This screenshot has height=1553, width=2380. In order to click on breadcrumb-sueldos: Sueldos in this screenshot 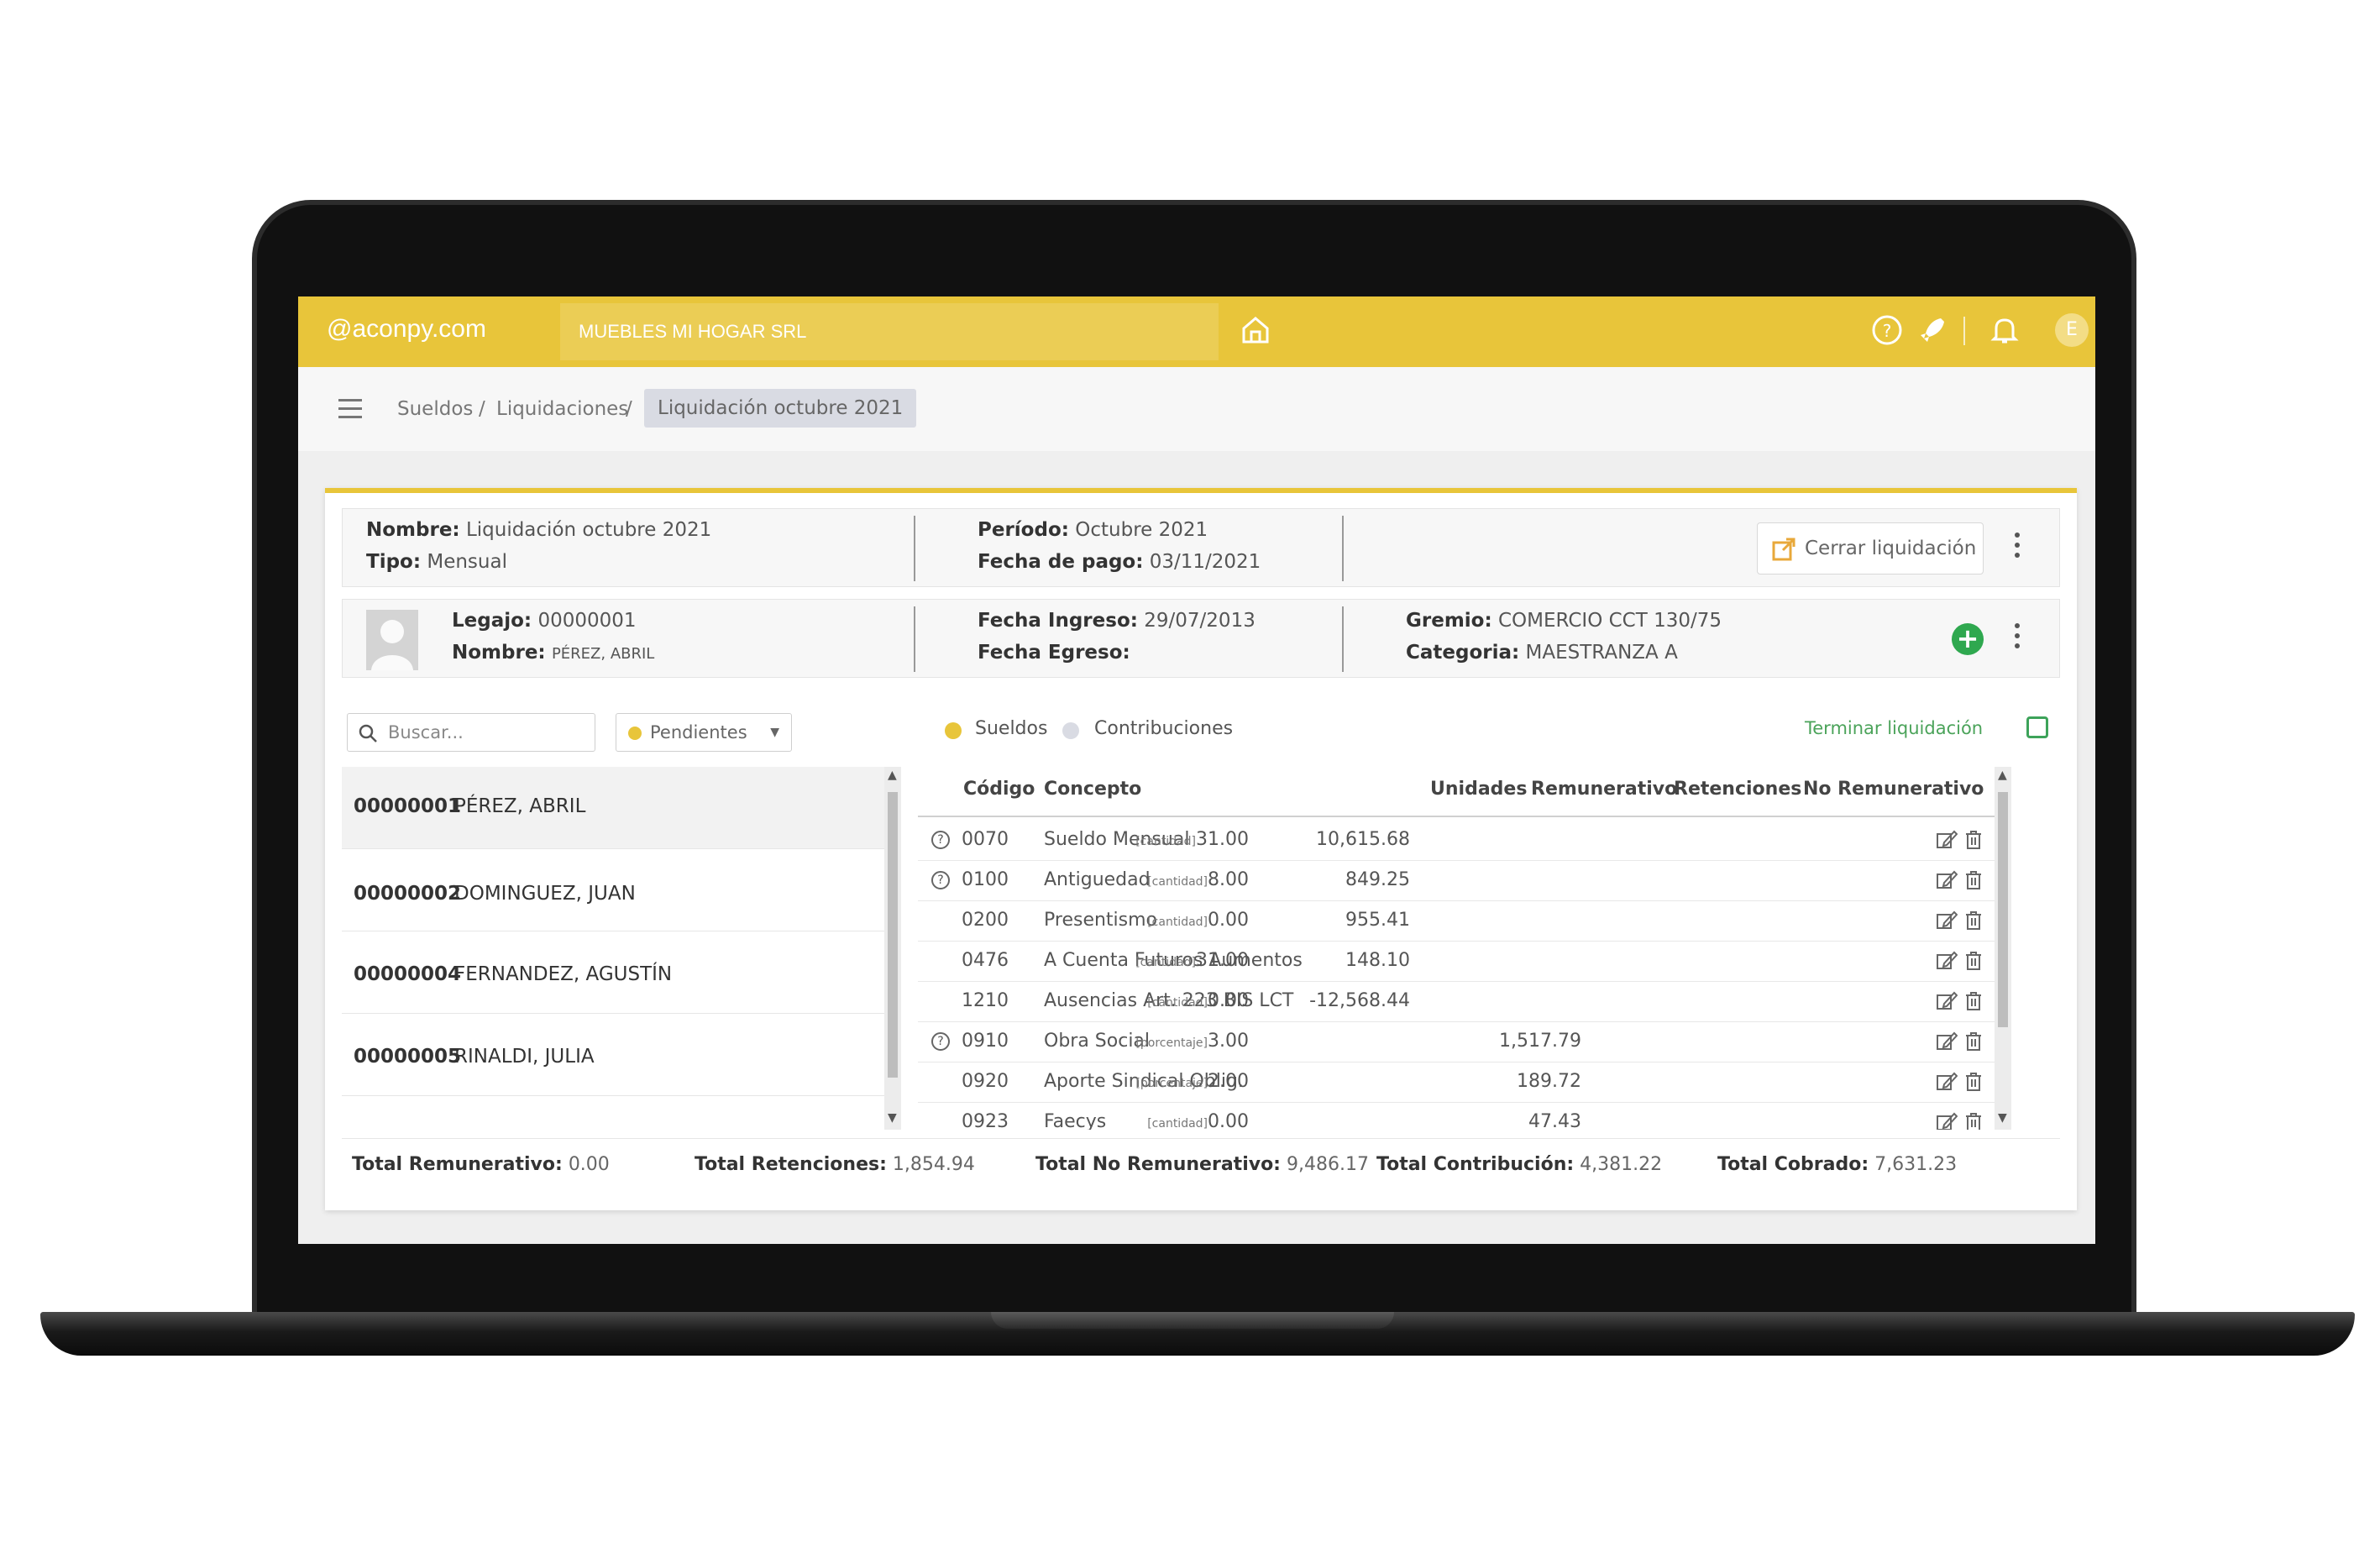, I will do `click(435, 409)`.